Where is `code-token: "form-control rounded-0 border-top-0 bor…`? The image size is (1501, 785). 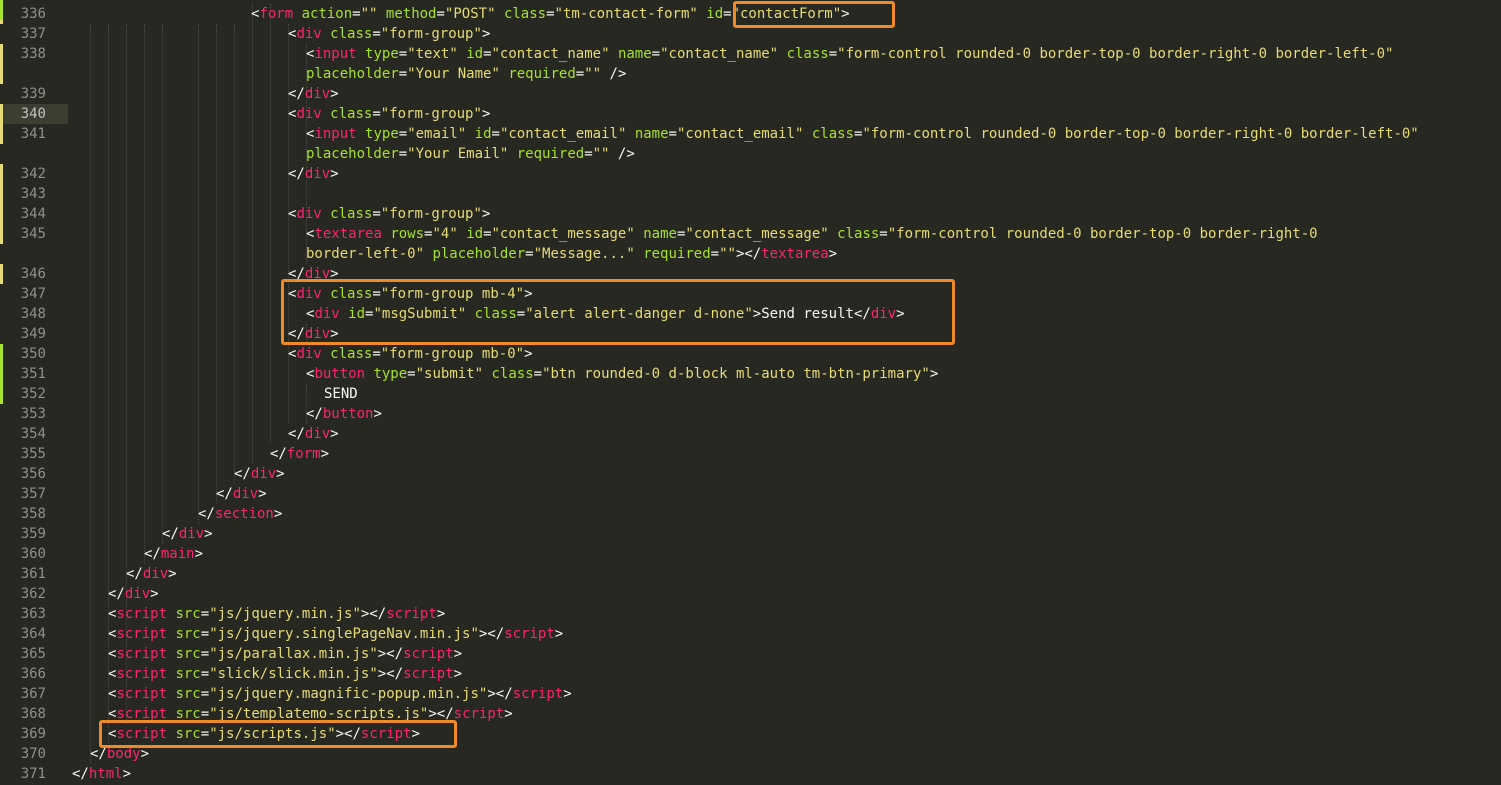
code-token: "form-control rounded-0 border-top-0 bor… is located at coordinates (1140, 134).